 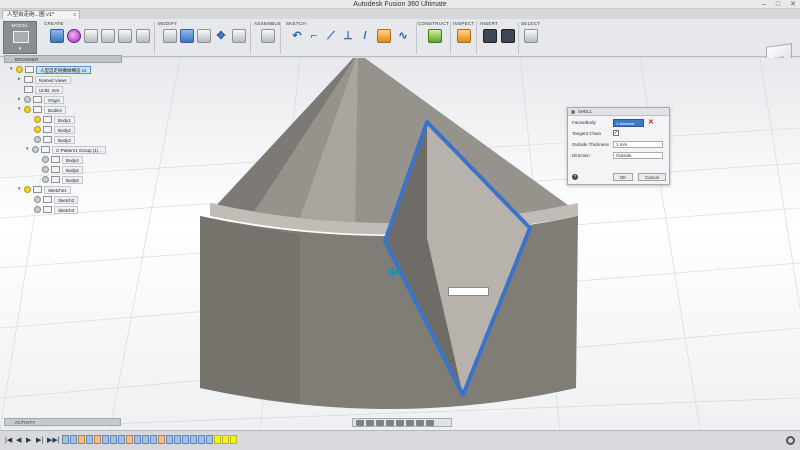 What do you see at coordinates (42, 109) in the screenshot?
I see `browser-item-bodies: ▾ Bodies` at bounding box center [42, 109].